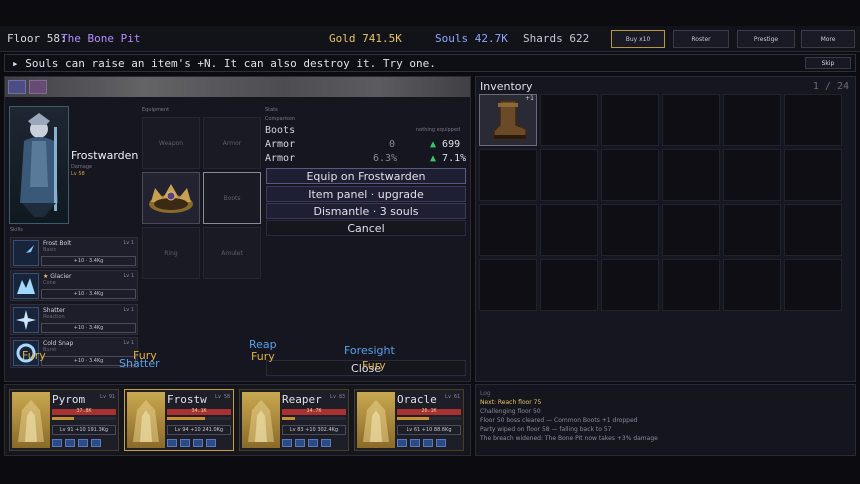 Image resolution: width=860 pixels, height=484 pixels. What do you see at coordinates (508, 120) in the screenshot?
I see `inventory-slot-boots: +1` at bounding box center [508, 120].